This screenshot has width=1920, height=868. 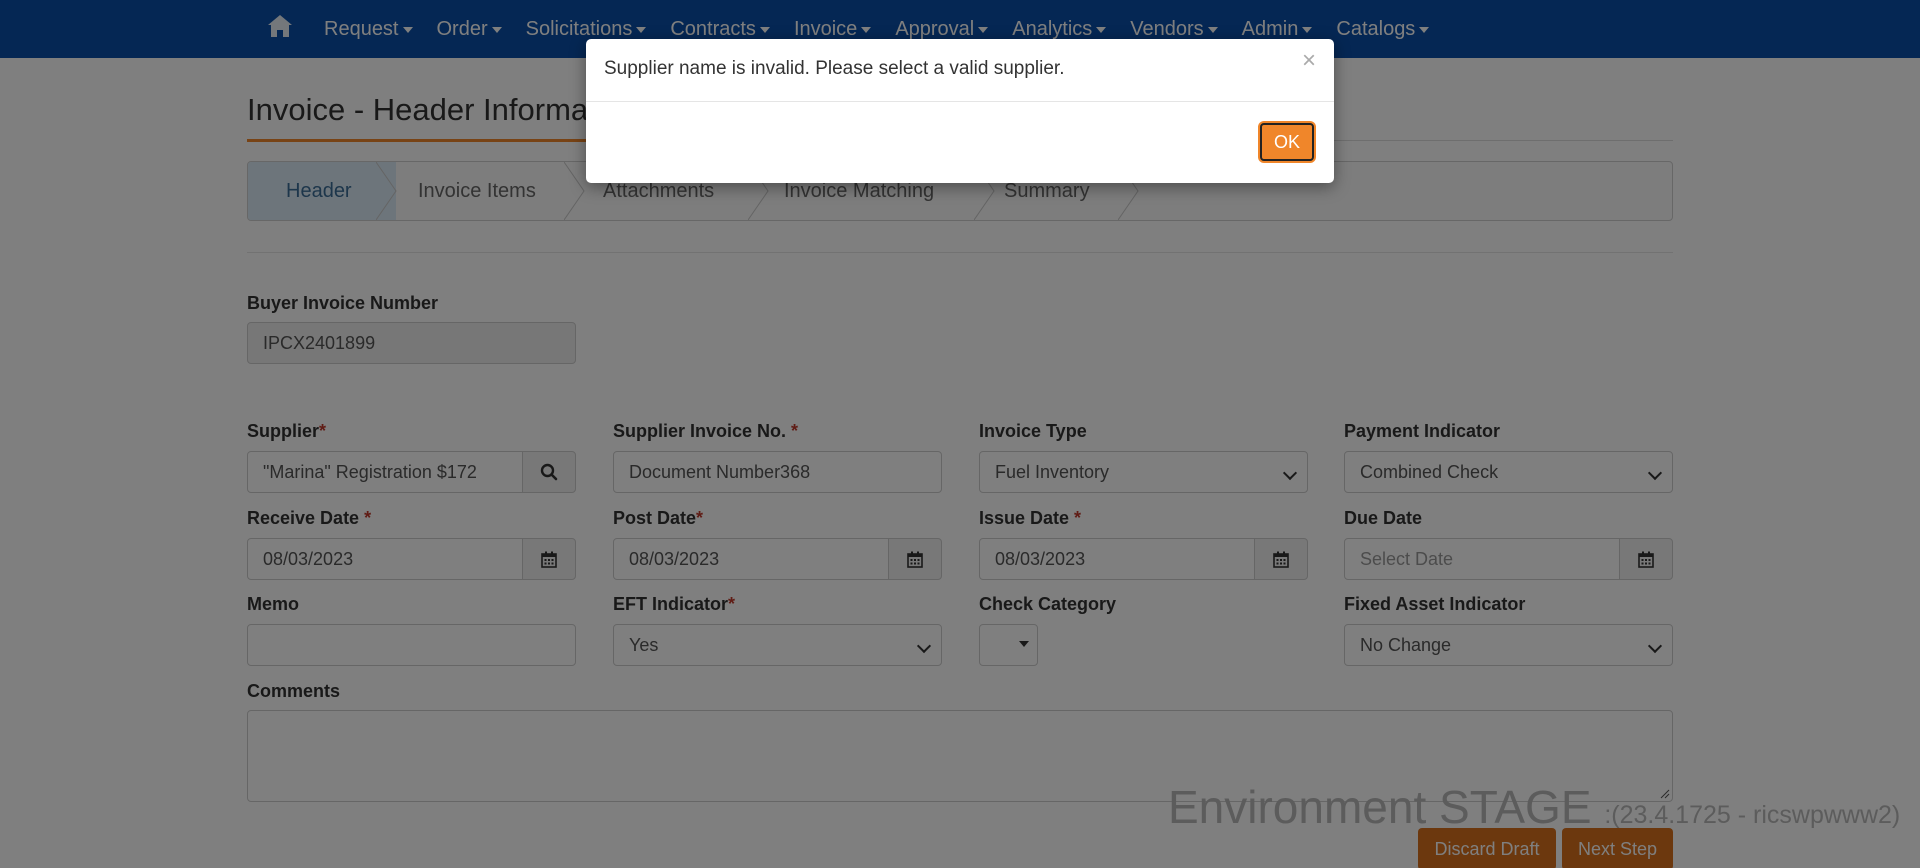 What do you see at coordinates (960, 101) in the screenshot?
I see `modal-divider` at bounding box center [960, 101].